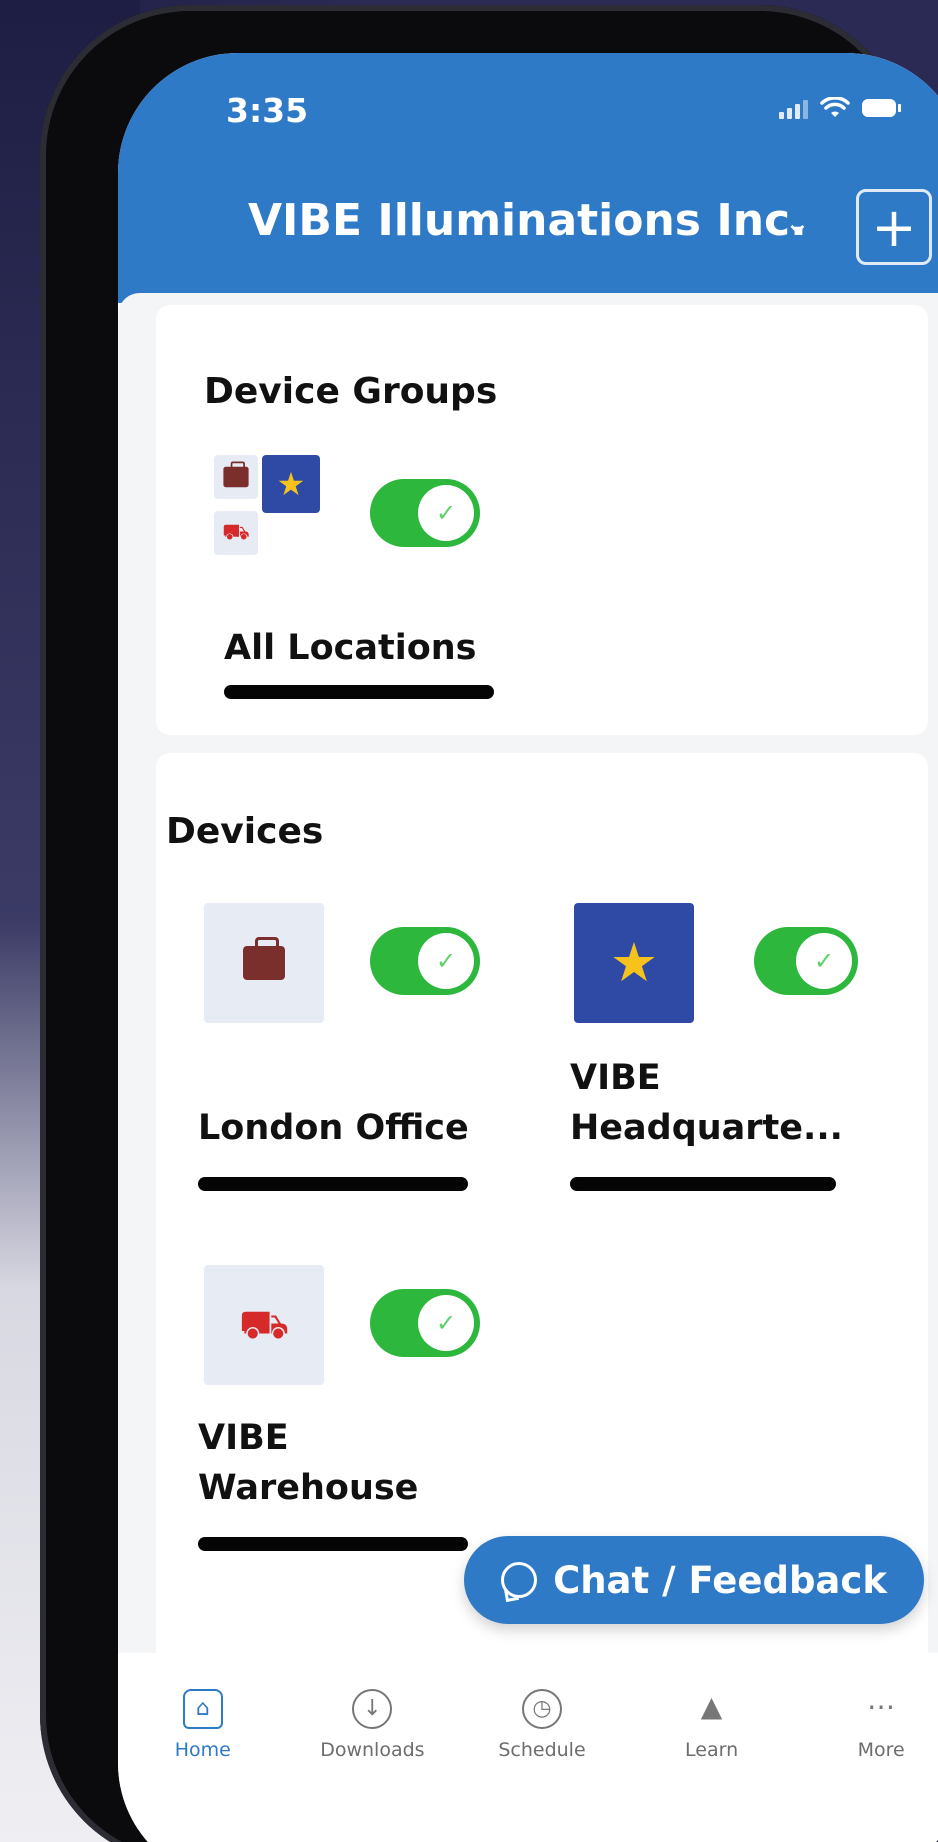 This screenshot has height=1842, width=938. What do you see at coordinates (541, 1709) in the screenshot?
I see `schedule-icon: ◷` at bounding box center [541, 1709].